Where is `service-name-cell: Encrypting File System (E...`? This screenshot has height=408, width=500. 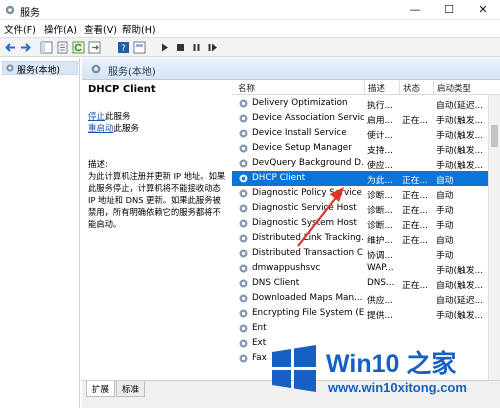 service-name-cell: Encrypting File System (E... is located at coordinates (308, 313).